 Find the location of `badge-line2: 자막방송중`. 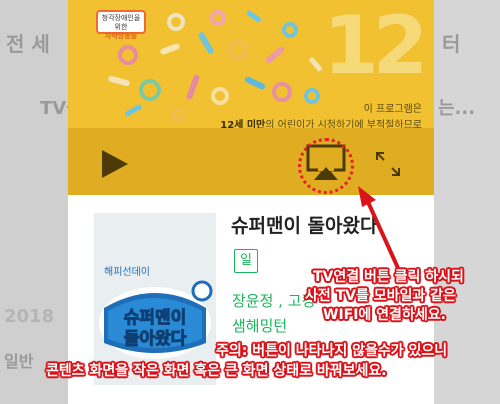

badge-line2: 자막방송중 is located at coordinates (121, 36).